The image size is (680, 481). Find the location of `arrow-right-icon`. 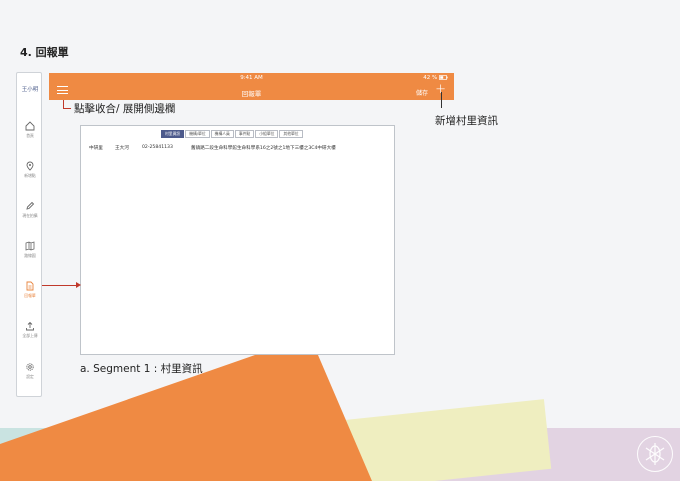

arrow-right-icon is located at coordinates (78, 285).